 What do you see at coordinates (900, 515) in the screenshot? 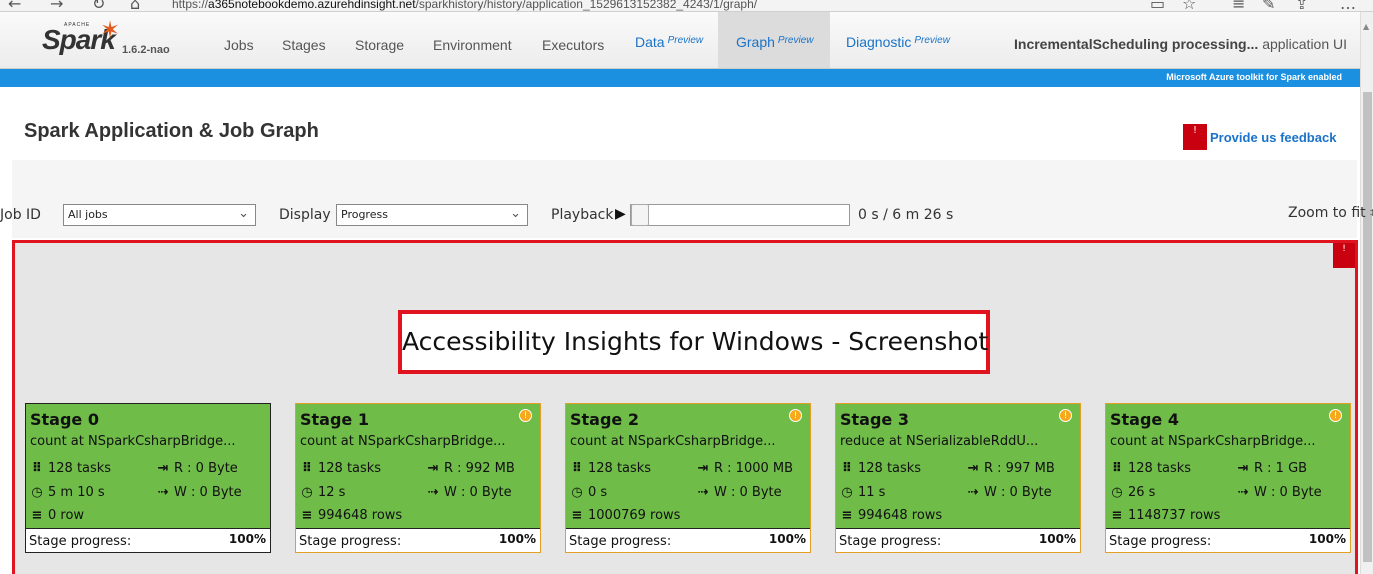
I see `stage-rows-value: 994648 rows` at bounding box center [900, 515].